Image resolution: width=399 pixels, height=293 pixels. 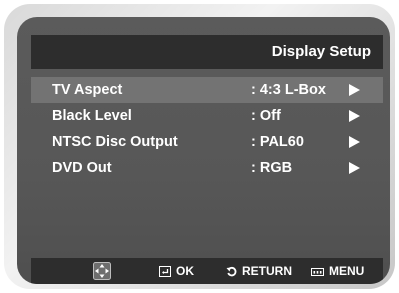 What do you see at coordinates (266, 116) in the screenshot?
I see `menu-item-value: : Off` at bounding box center [266, 116].